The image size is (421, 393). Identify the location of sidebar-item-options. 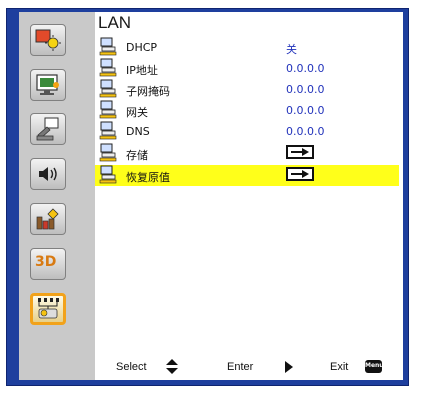
(48, 219).